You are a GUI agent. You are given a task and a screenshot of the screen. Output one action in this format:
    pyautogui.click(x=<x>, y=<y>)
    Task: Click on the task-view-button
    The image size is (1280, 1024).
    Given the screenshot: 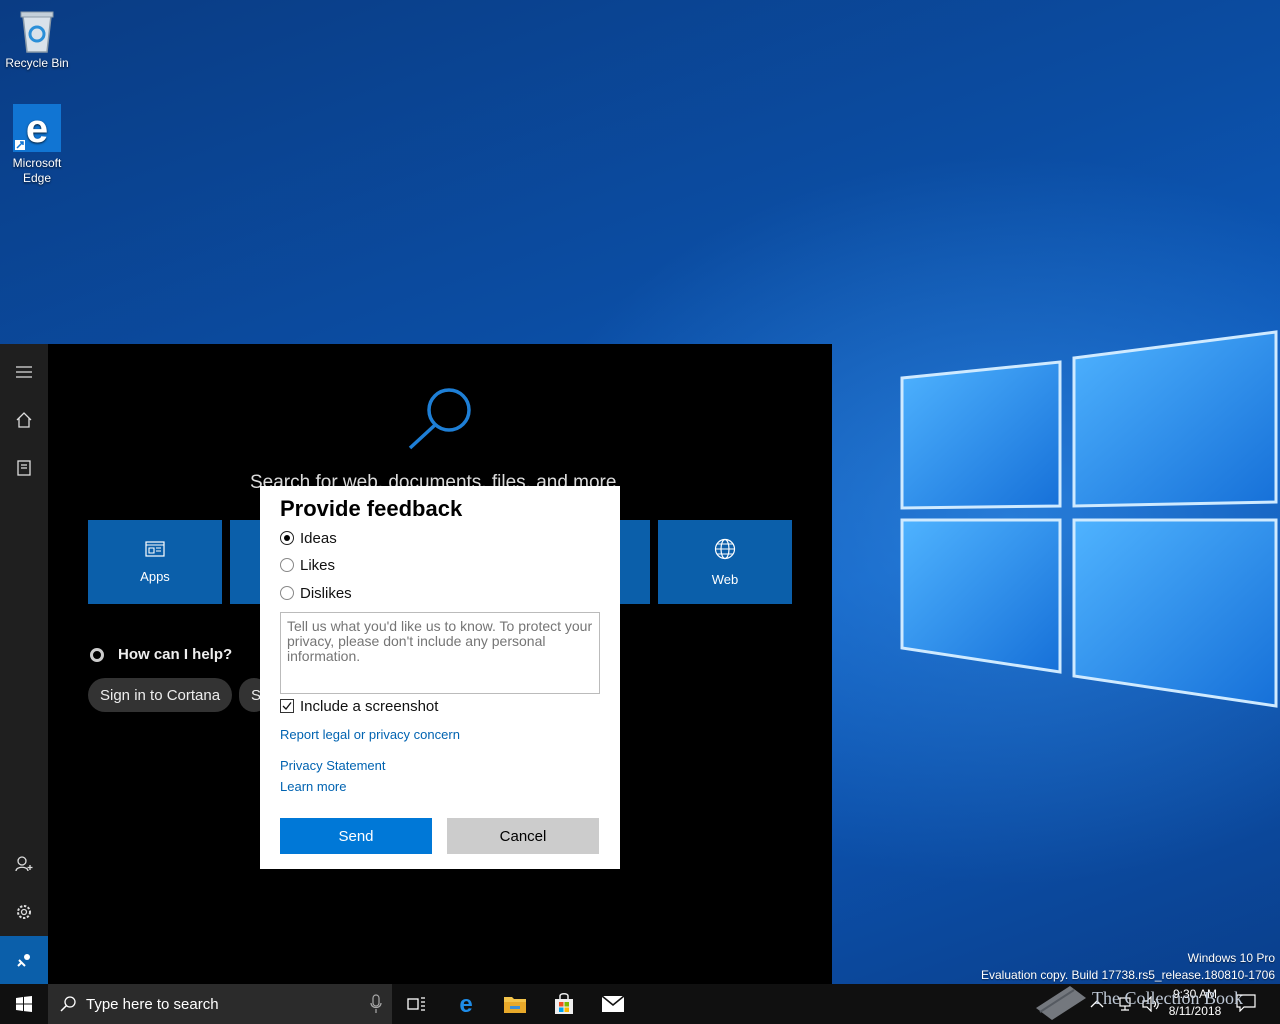 What is the action you would take?
    pyautogui.click(x=416, y=1004)
    